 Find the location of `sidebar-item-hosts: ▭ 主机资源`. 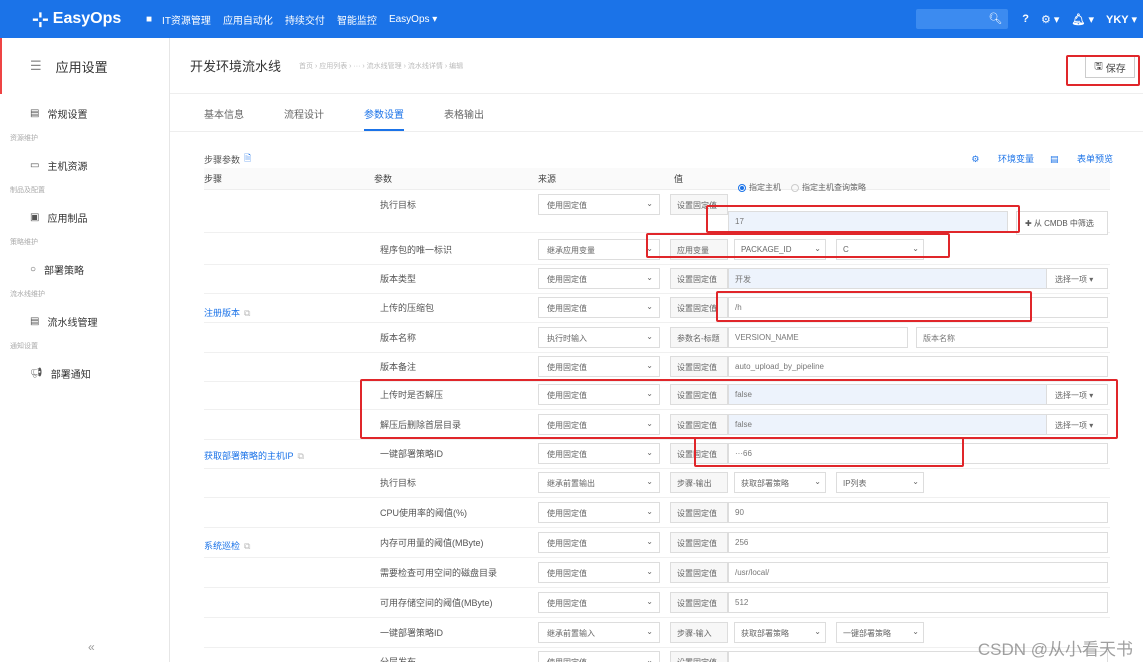

sidebar-item-hosts: ▭ 主机资源 is located at coordinates (84, 165).